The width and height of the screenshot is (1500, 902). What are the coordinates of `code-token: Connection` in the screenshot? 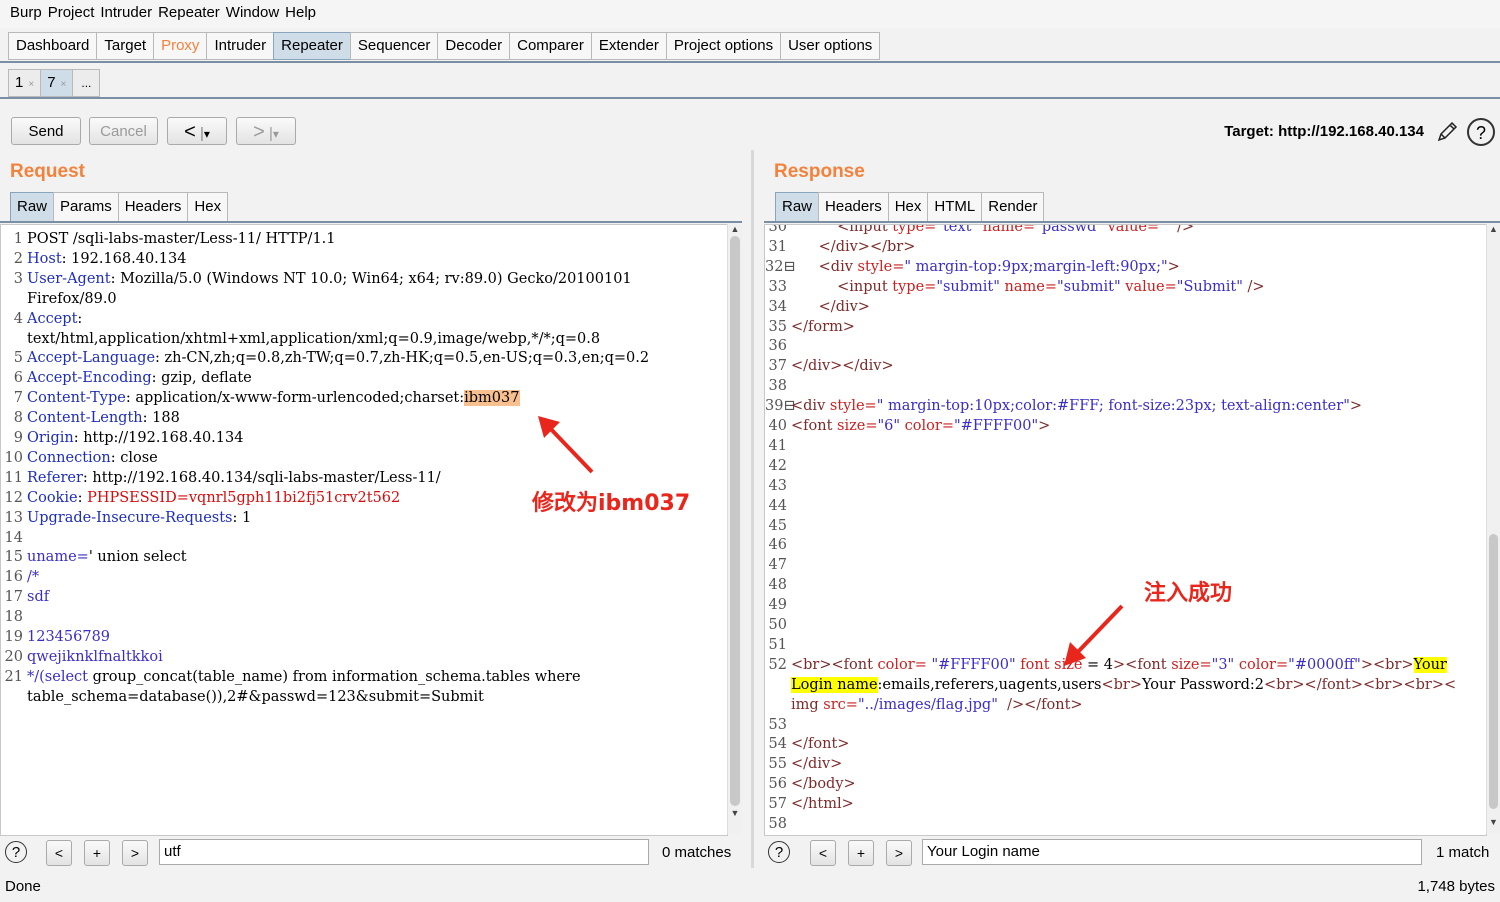 It's located at (69, 457).